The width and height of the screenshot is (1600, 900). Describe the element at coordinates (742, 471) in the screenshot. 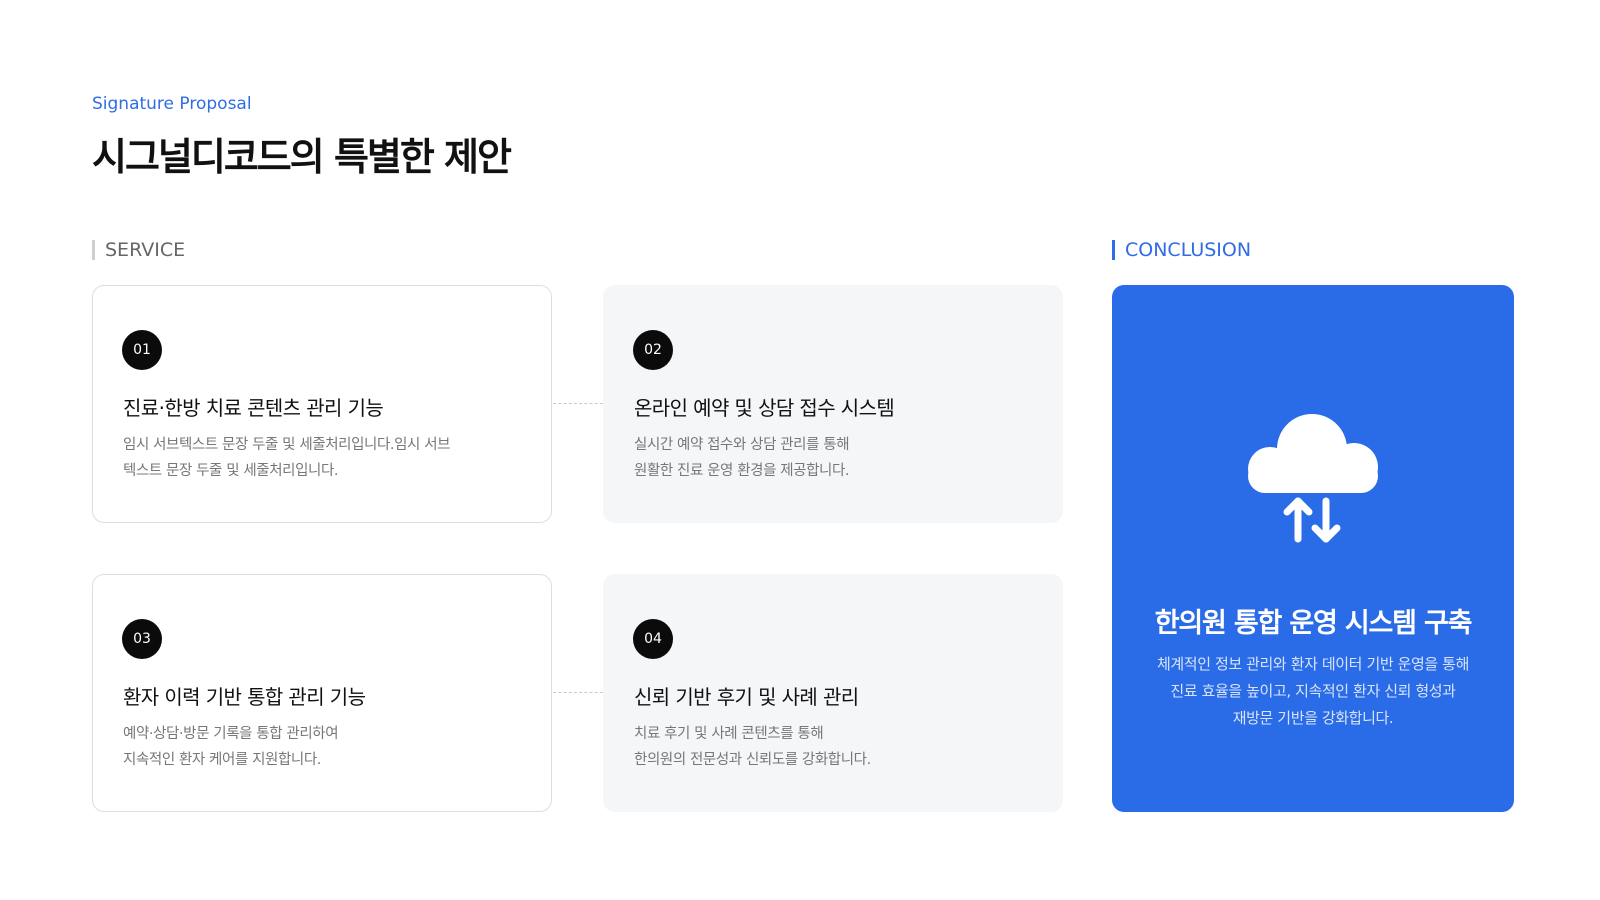

I see `service-description-line: 원활한 진료 운영 환경을 제공합니다.` at that location.